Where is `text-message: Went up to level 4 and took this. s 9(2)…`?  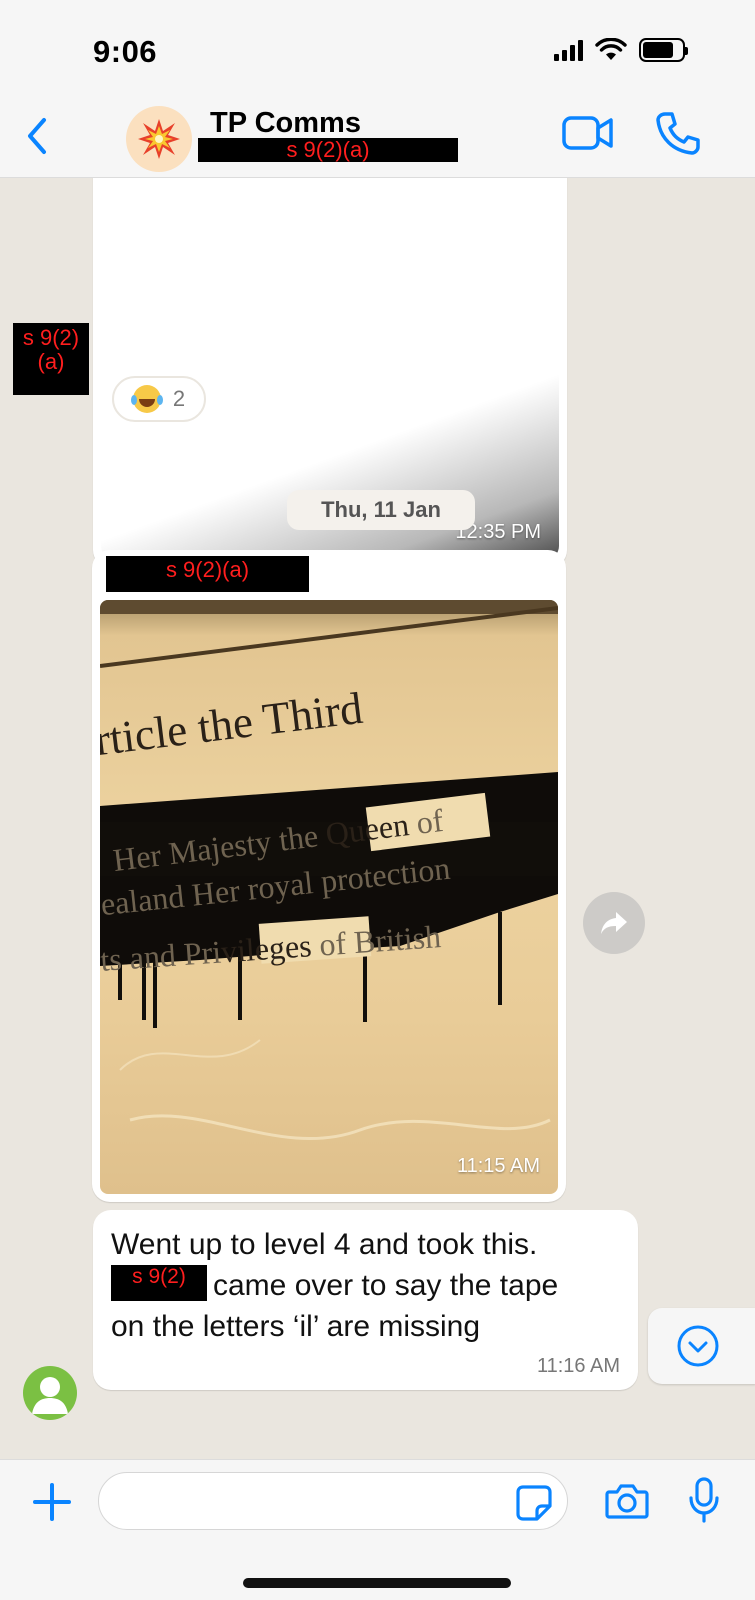 text-message: Went up to level 4 and took this. s 9(2)… is located at coordinates (365, 1300).